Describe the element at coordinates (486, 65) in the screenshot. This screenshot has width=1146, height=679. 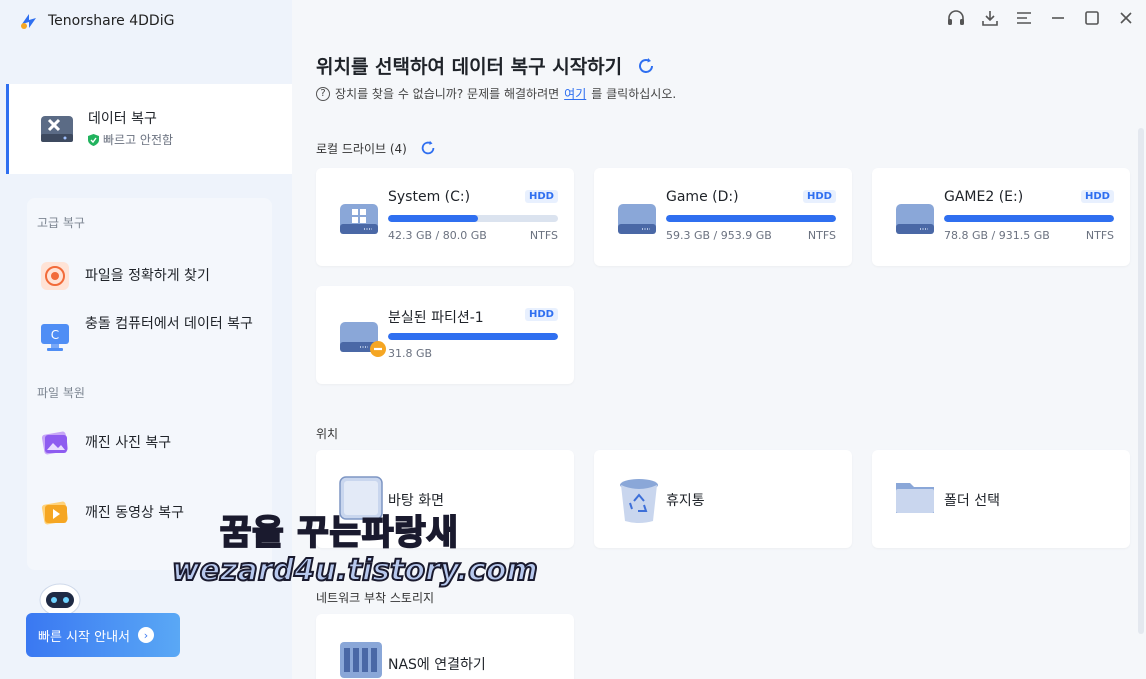
I see `page-title: 위치를 선택하여 데이터 복구 시작하기` at that location.